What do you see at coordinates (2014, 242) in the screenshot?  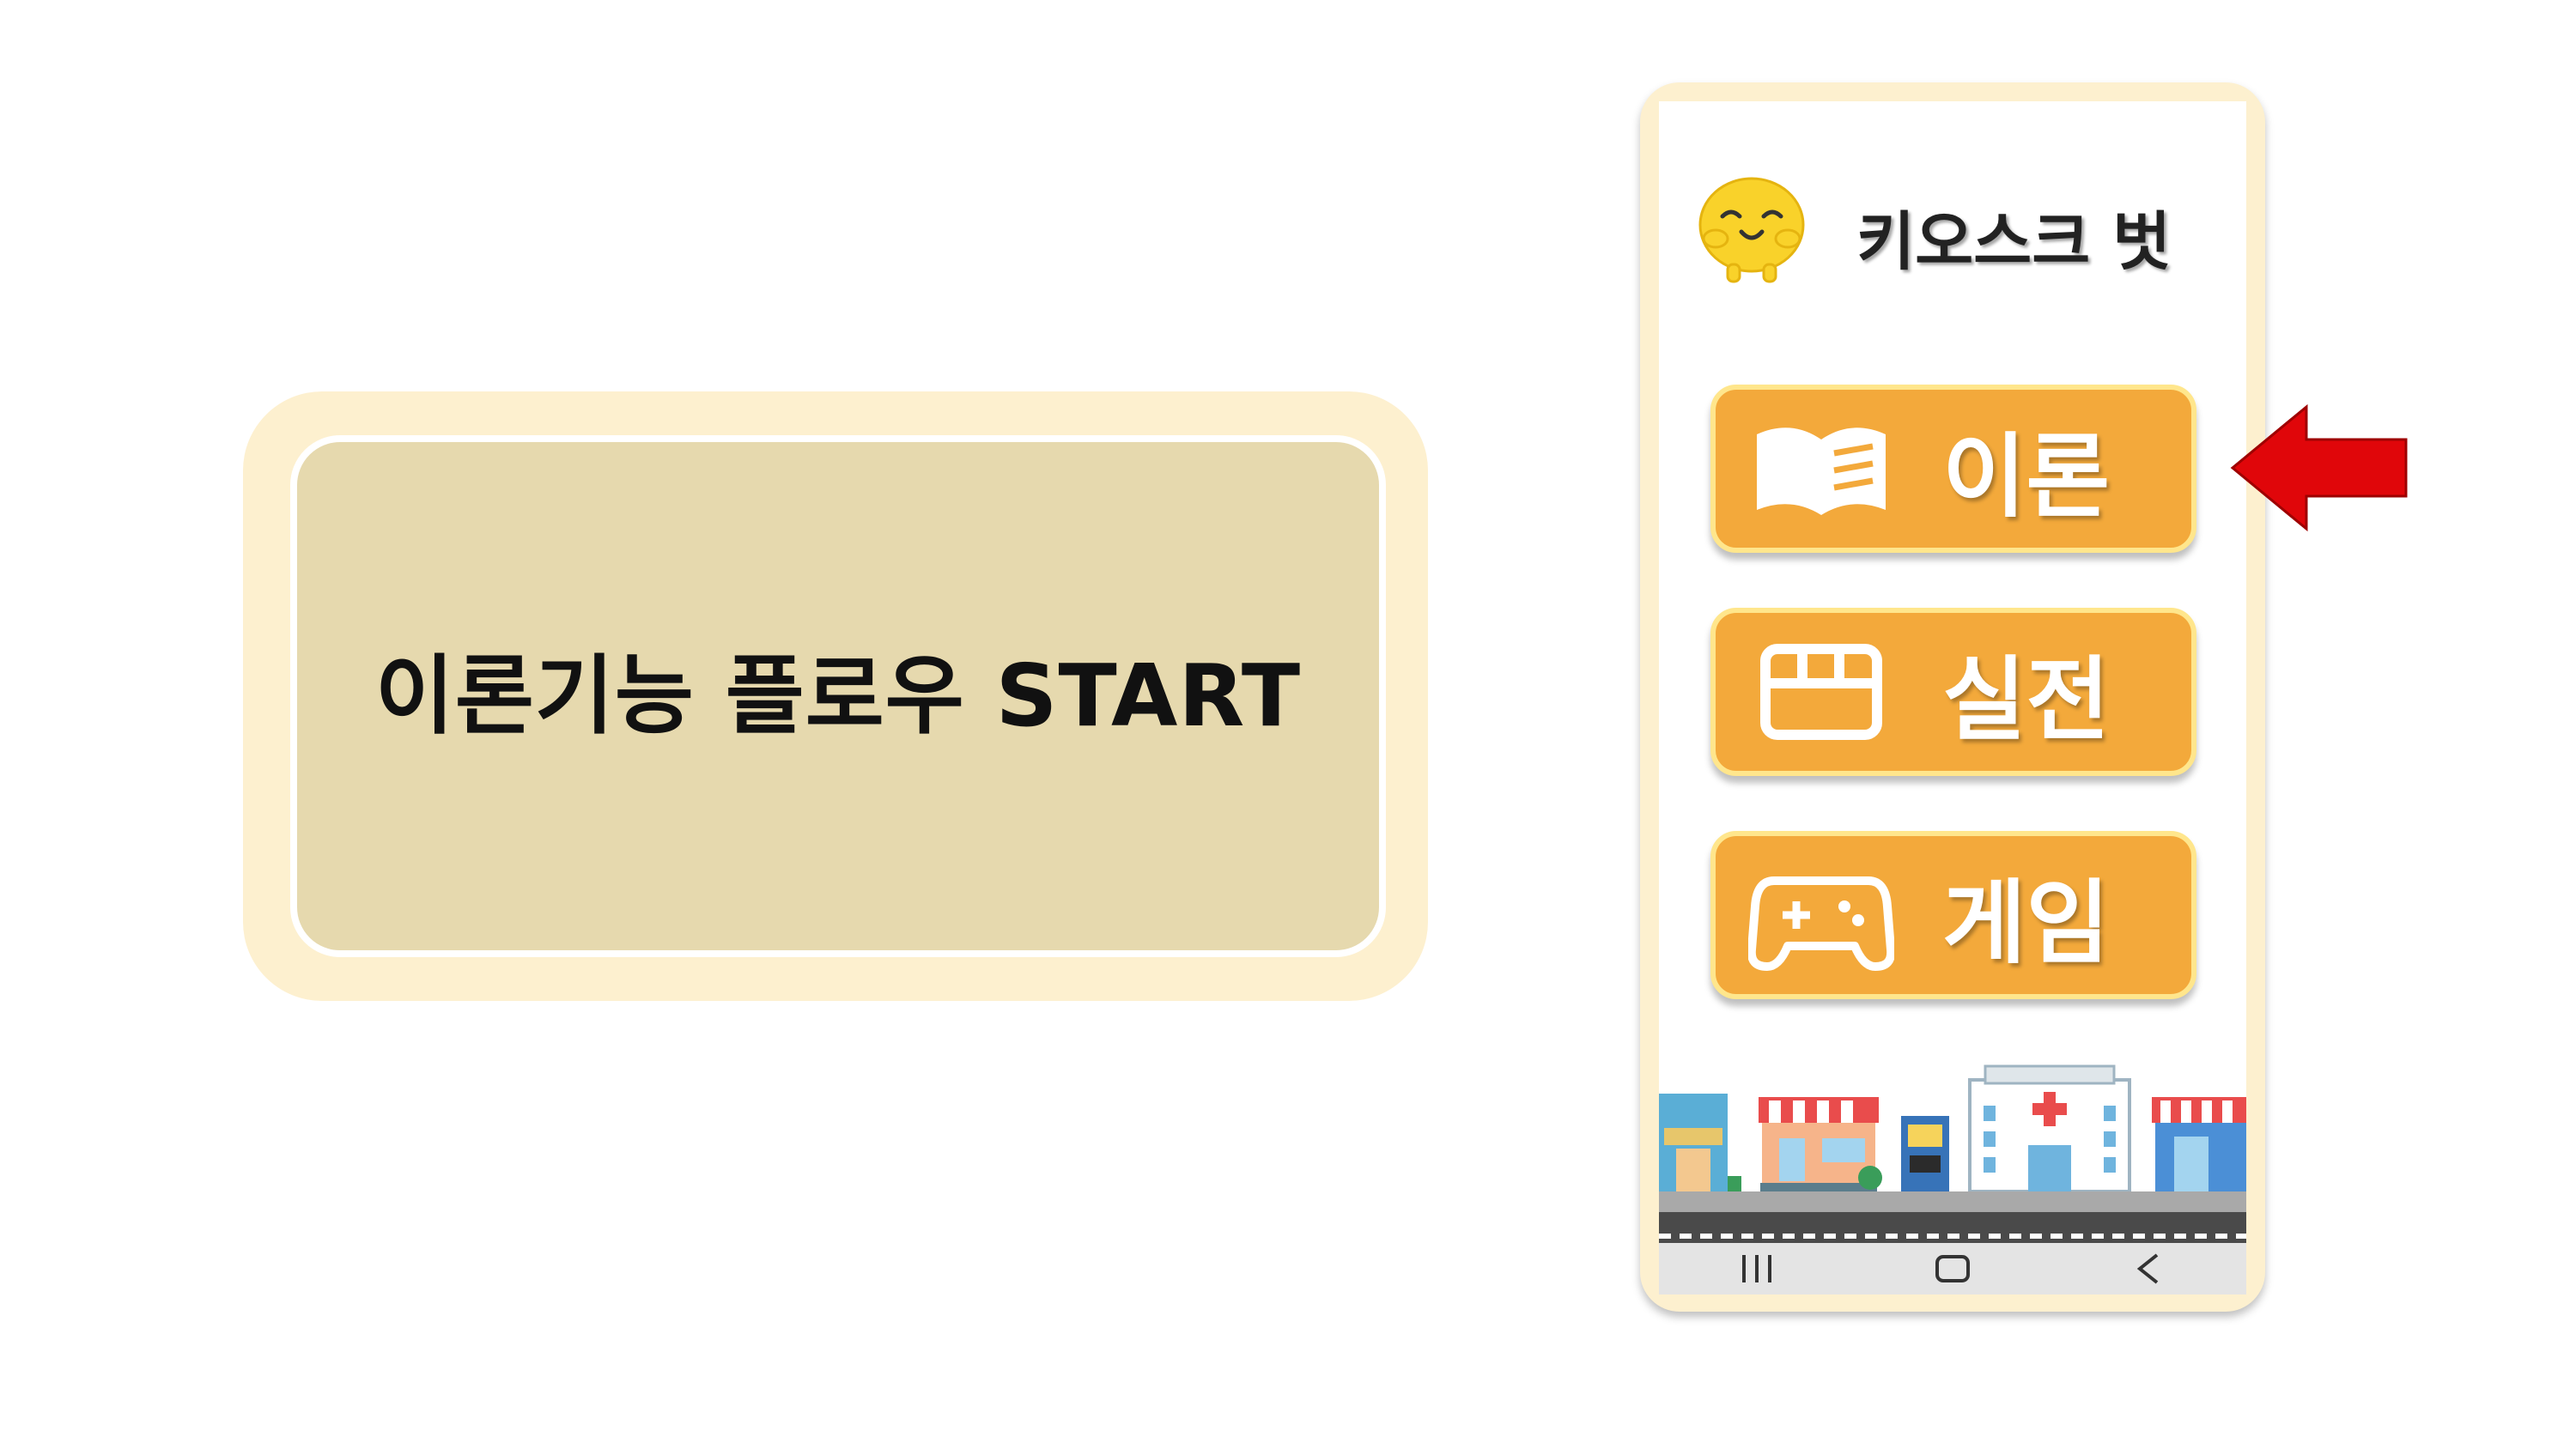 I see `app-title: 키오스크 벗` at bounding box center [2014, 242].